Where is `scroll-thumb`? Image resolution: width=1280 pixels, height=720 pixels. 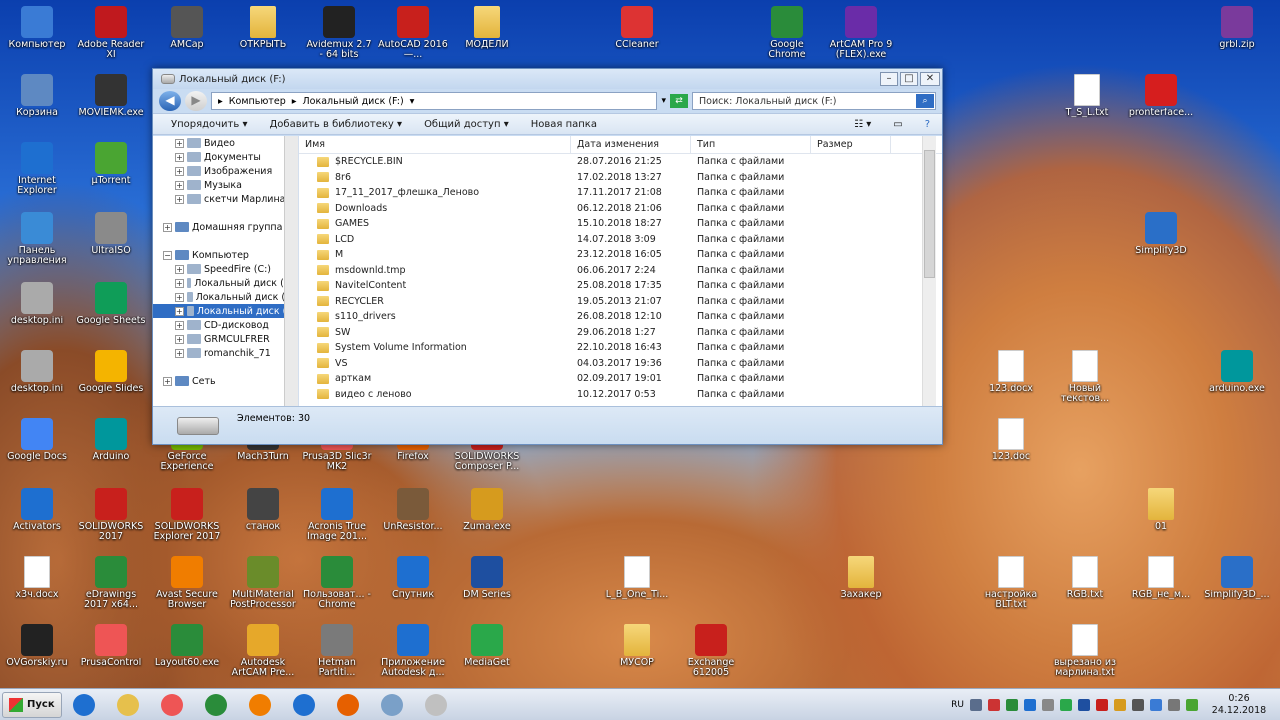 scroll-thumb is located at coordinates (929, 214).